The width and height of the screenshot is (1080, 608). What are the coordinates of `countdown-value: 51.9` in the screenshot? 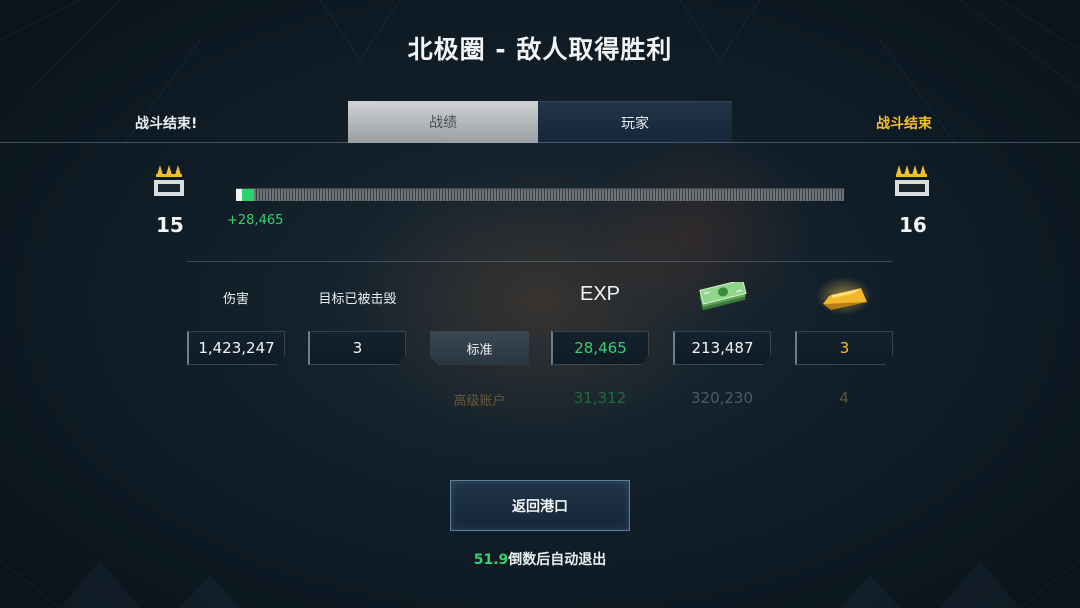 It's located at (491, 560).